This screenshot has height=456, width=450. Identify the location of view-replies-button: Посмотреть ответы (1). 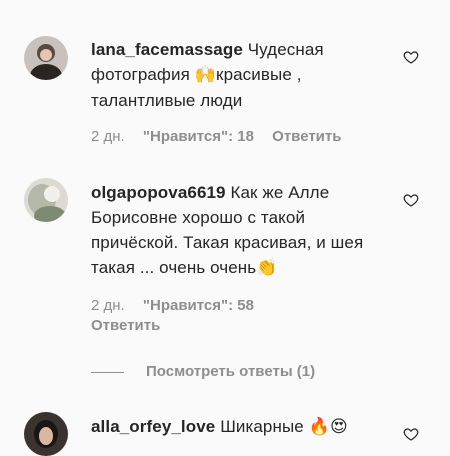
(203, 372).